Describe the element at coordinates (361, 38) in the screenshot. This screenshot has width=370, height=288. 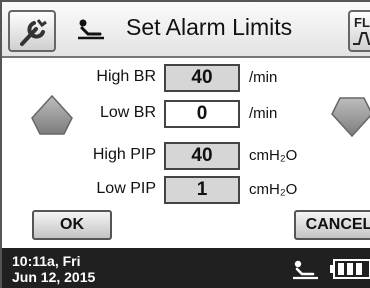
I see `flow-waveform-icon` at that location.